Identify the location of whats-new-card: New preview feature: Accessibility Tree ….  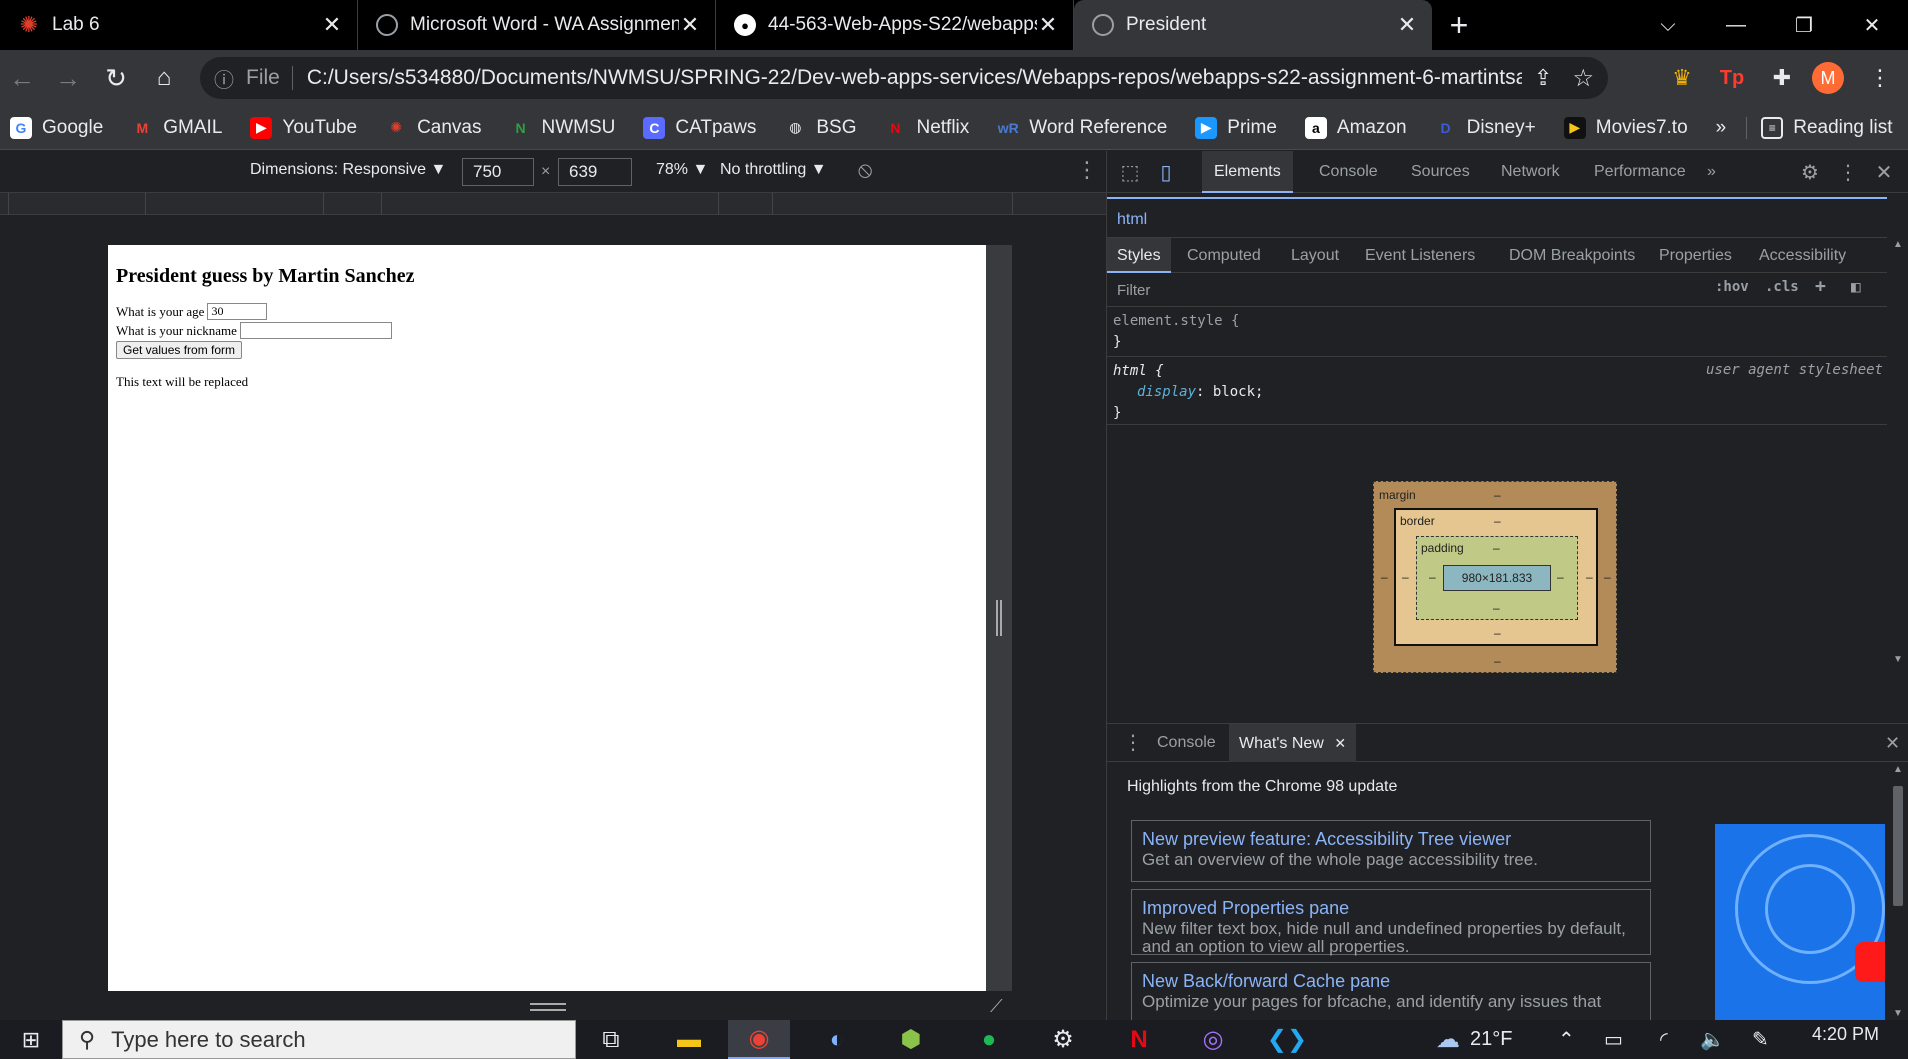
(1391, 851).